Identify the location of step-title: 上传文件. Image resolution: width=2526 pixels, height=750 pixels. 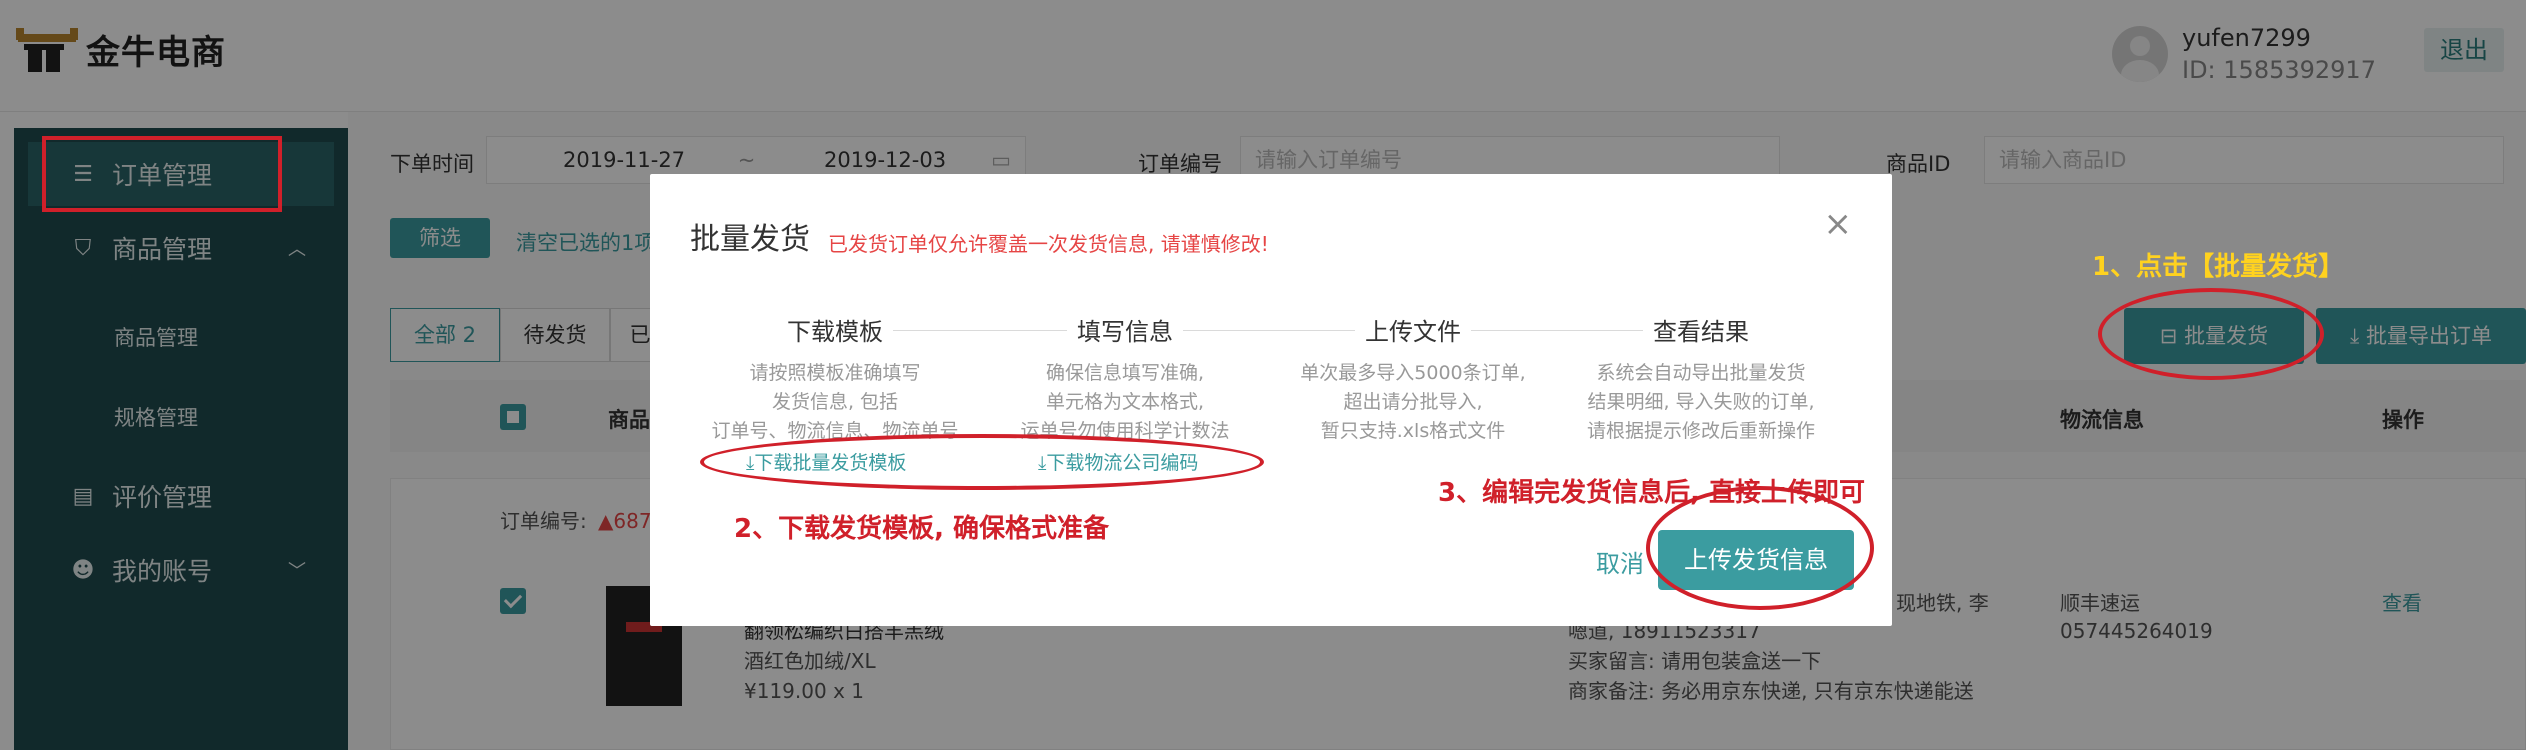
(1413, 329).